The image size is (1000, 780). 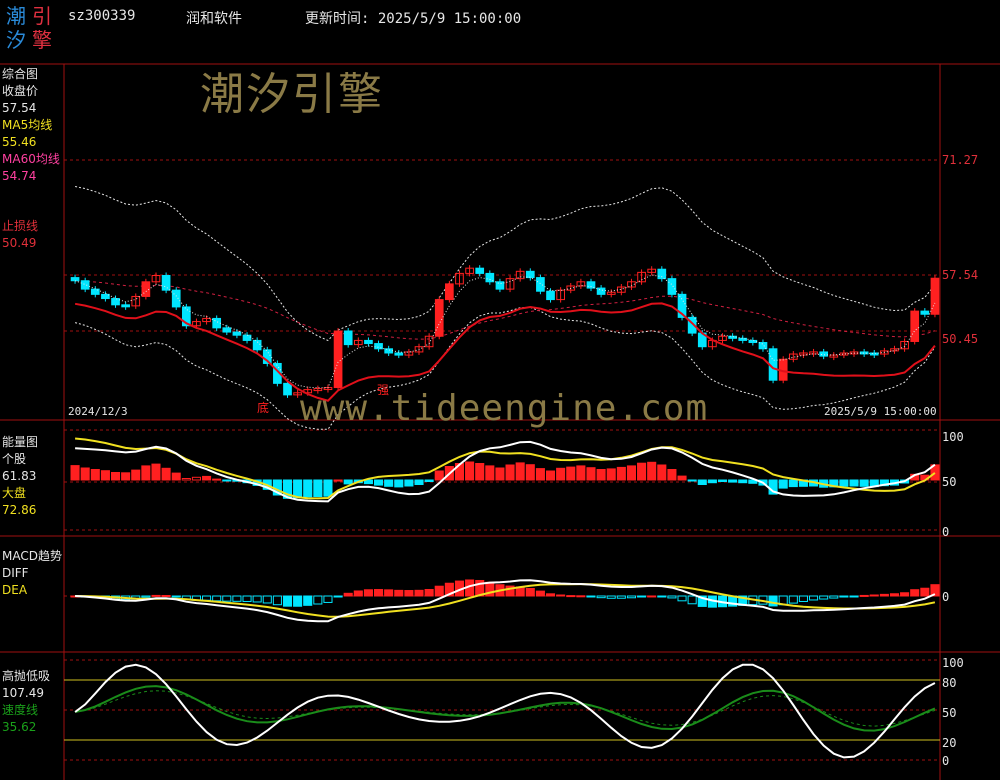 I want to click on speed-signal-line, so click(x=505, y=708).